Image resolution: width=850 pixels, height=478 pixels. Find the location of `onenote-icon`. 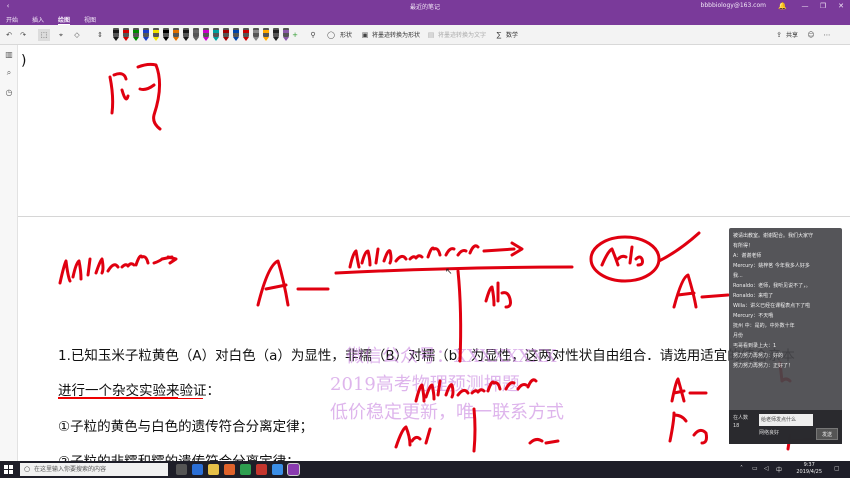

onenote-icon is located at coordinates (293, 469).